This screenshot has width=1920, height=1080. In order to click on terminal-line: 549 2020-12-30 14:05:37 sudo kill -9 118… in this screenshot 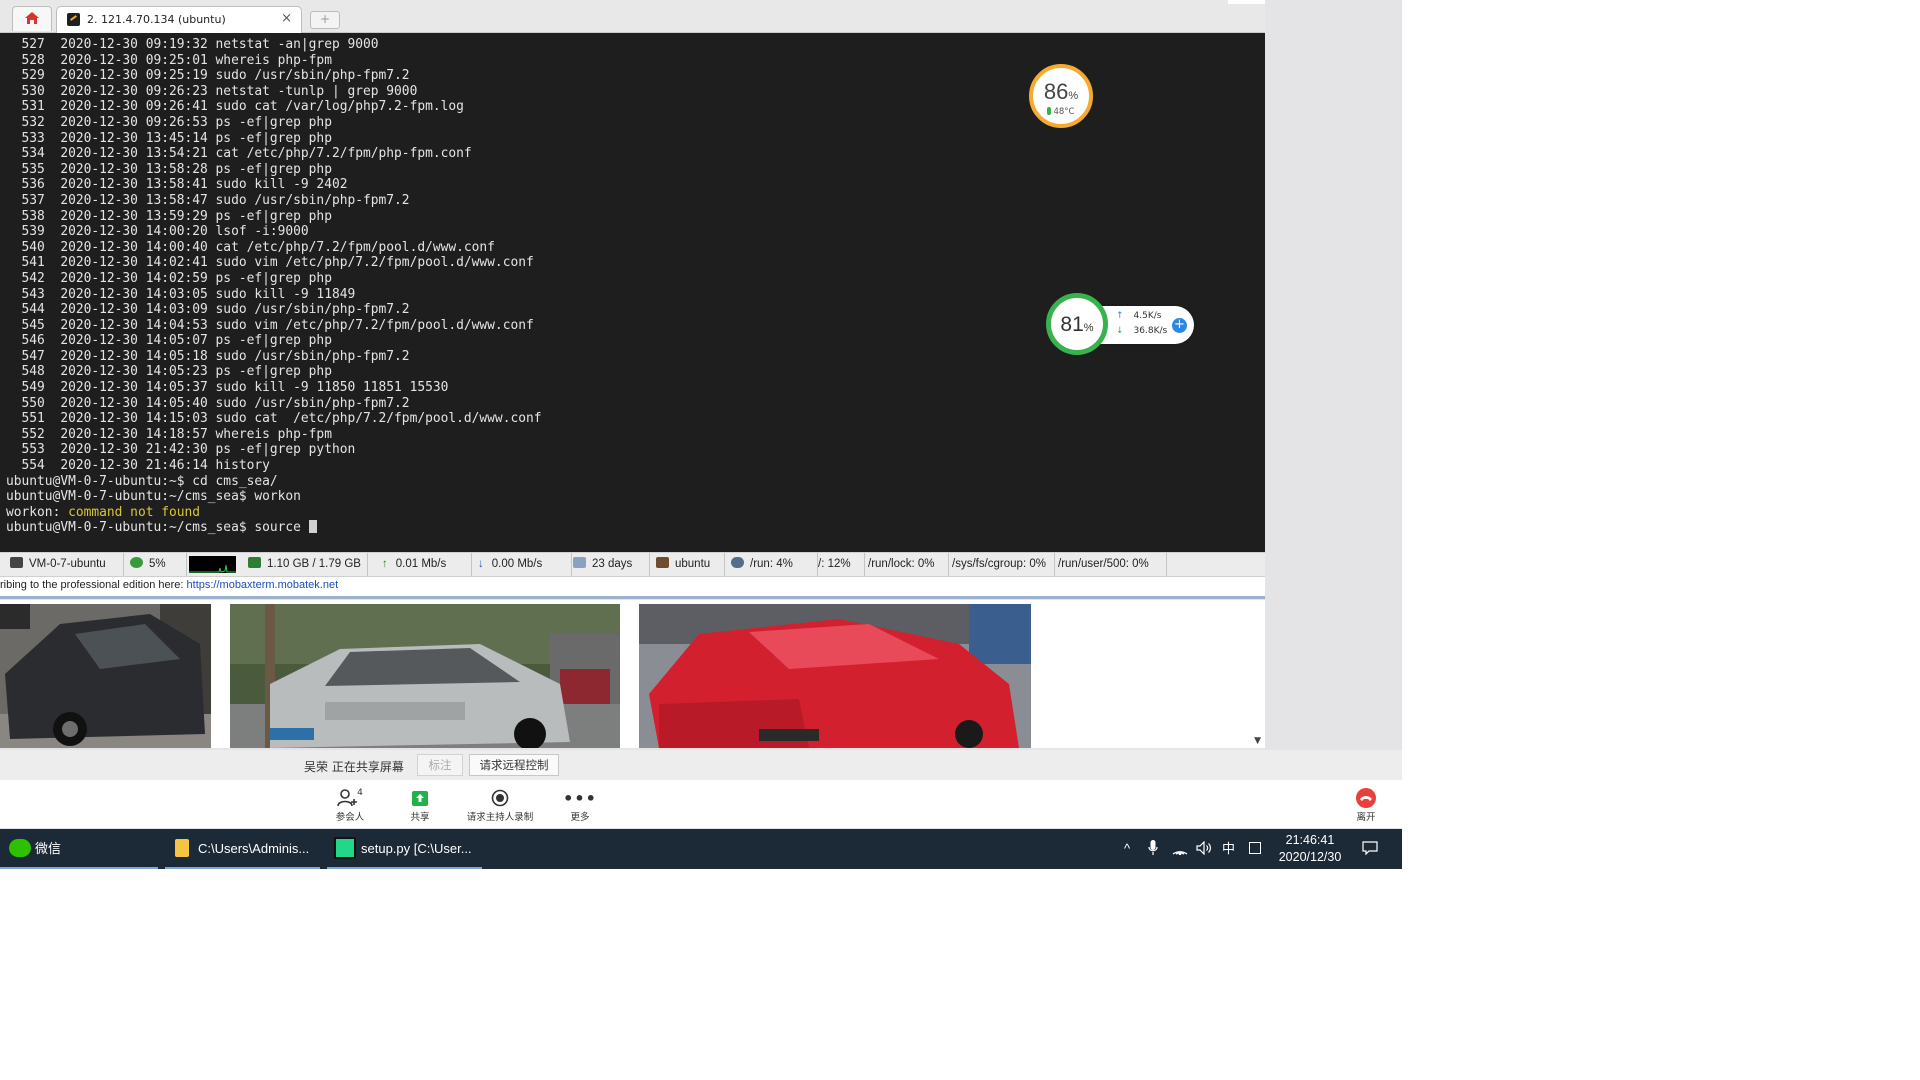, I will do `click(227, 388)`.